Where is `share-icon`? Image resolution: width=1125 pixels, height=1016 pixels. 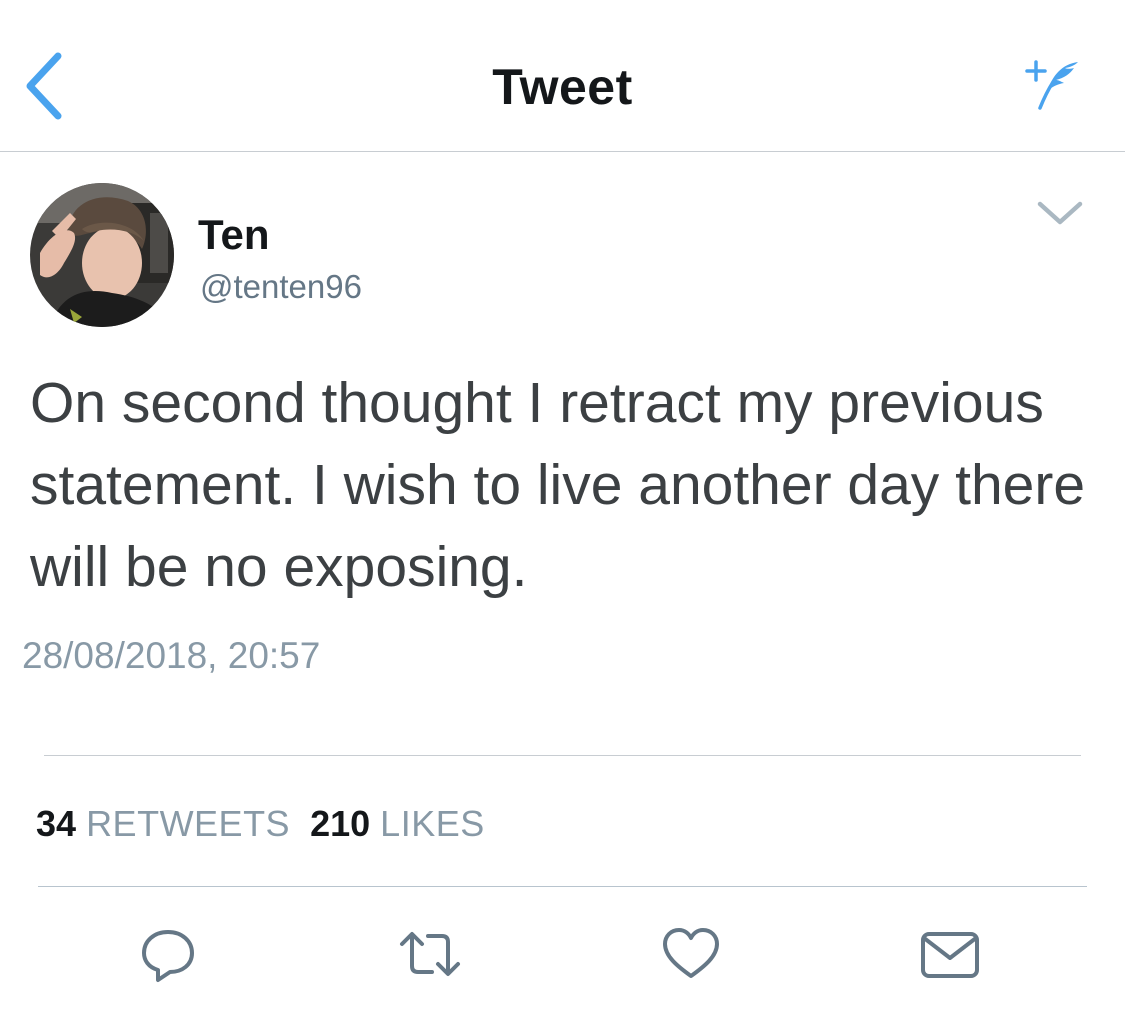
share-icon is located at coordinates (950, 955).